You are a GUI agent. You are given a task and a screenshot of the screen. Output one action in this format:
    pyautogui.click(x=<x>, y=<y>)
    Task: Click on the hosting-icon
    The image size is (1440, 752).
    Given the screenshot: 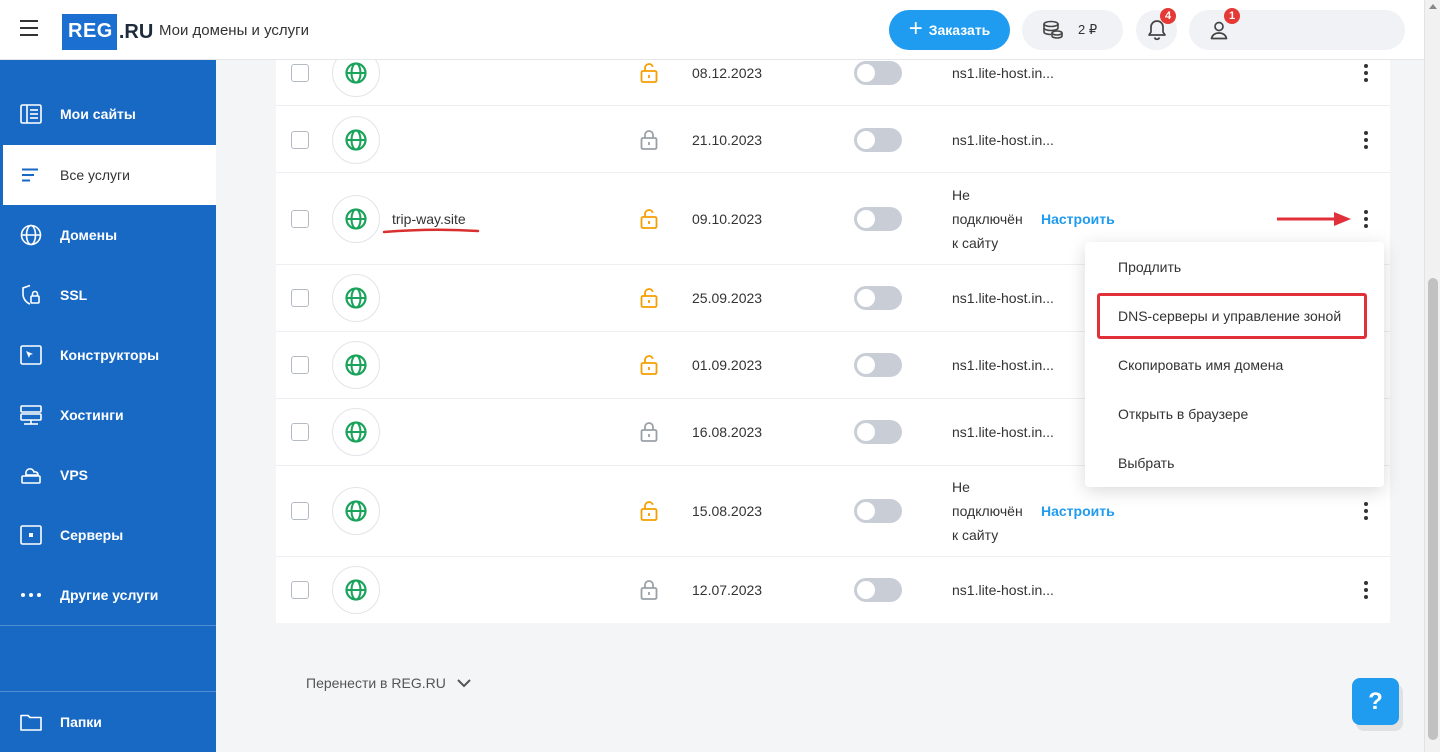 What is the action you would take?
    pyautogui.click(x=31, y=415)
    